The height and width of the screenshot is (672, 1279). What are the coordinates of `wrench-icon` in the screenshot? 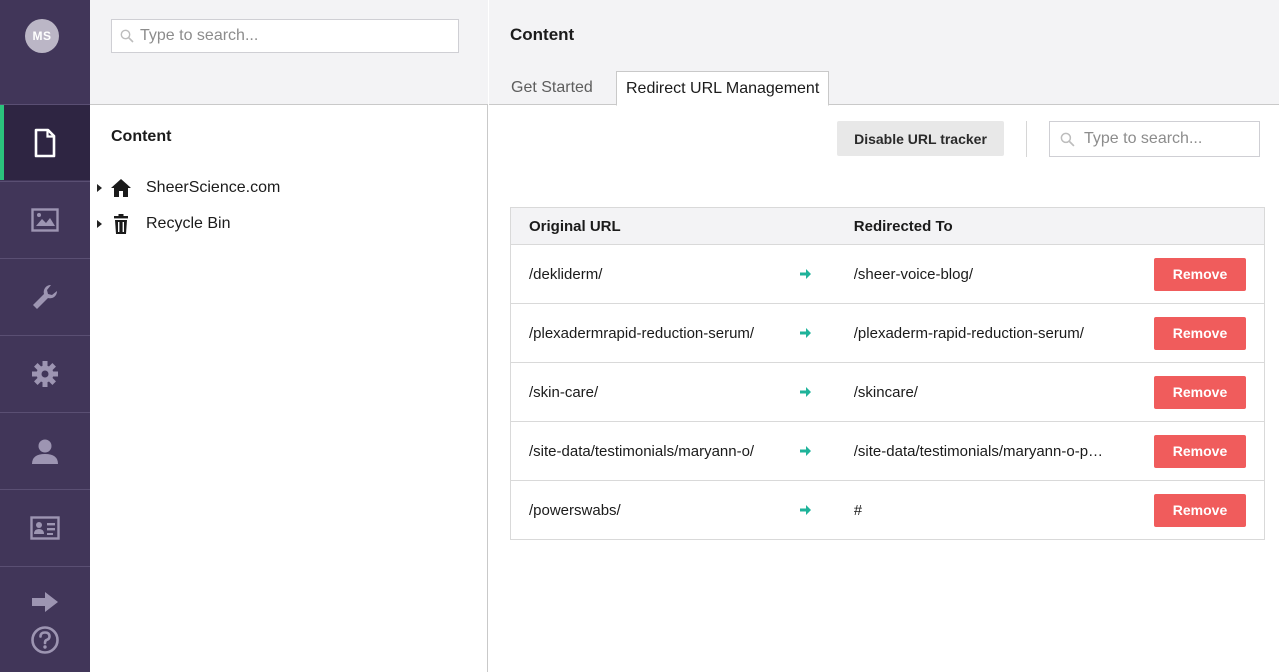 It's located at (45, 296).